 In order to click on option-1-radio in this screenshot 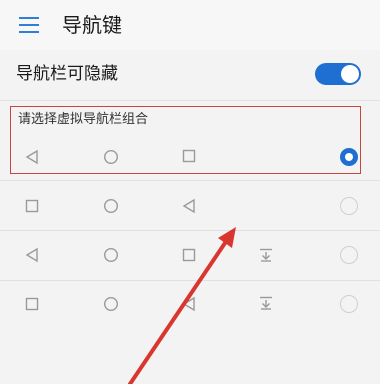, I will do `click(349, 157)`.